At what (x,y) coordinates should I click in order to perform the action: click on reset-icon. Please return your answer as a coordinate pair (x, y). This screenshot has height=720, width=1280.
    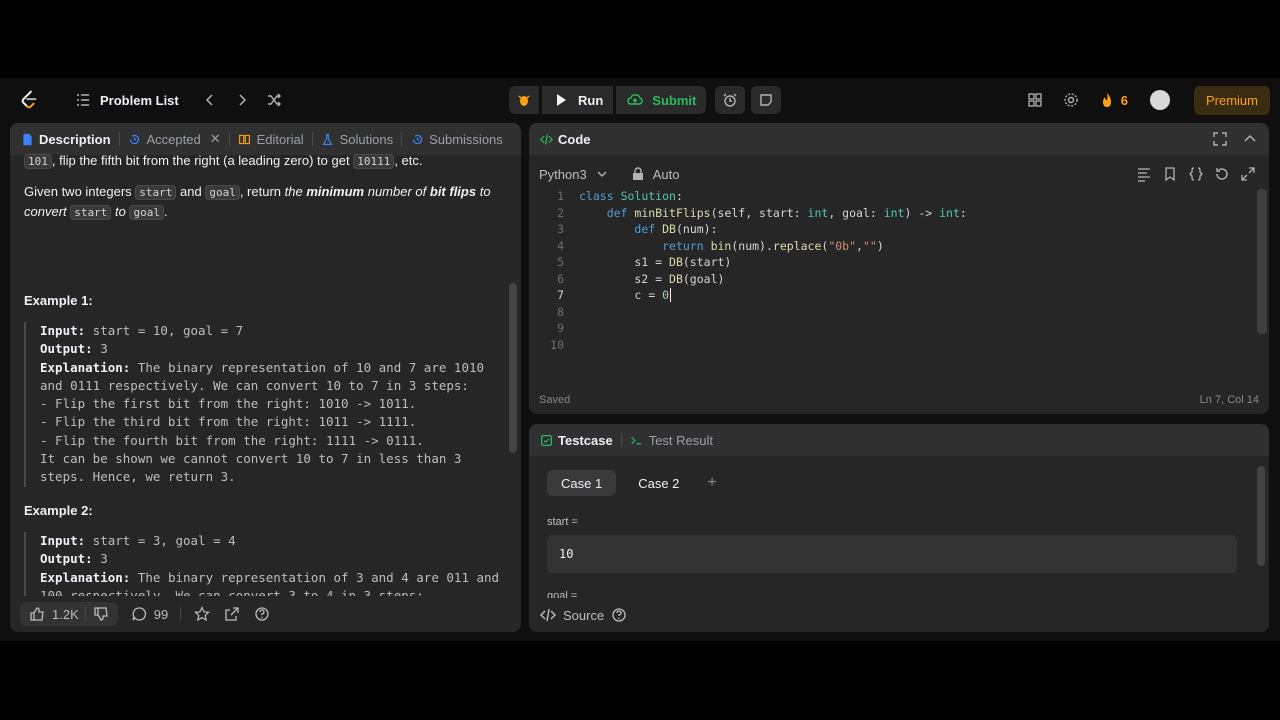
    Looking at the image, I should click on (1222, 174).